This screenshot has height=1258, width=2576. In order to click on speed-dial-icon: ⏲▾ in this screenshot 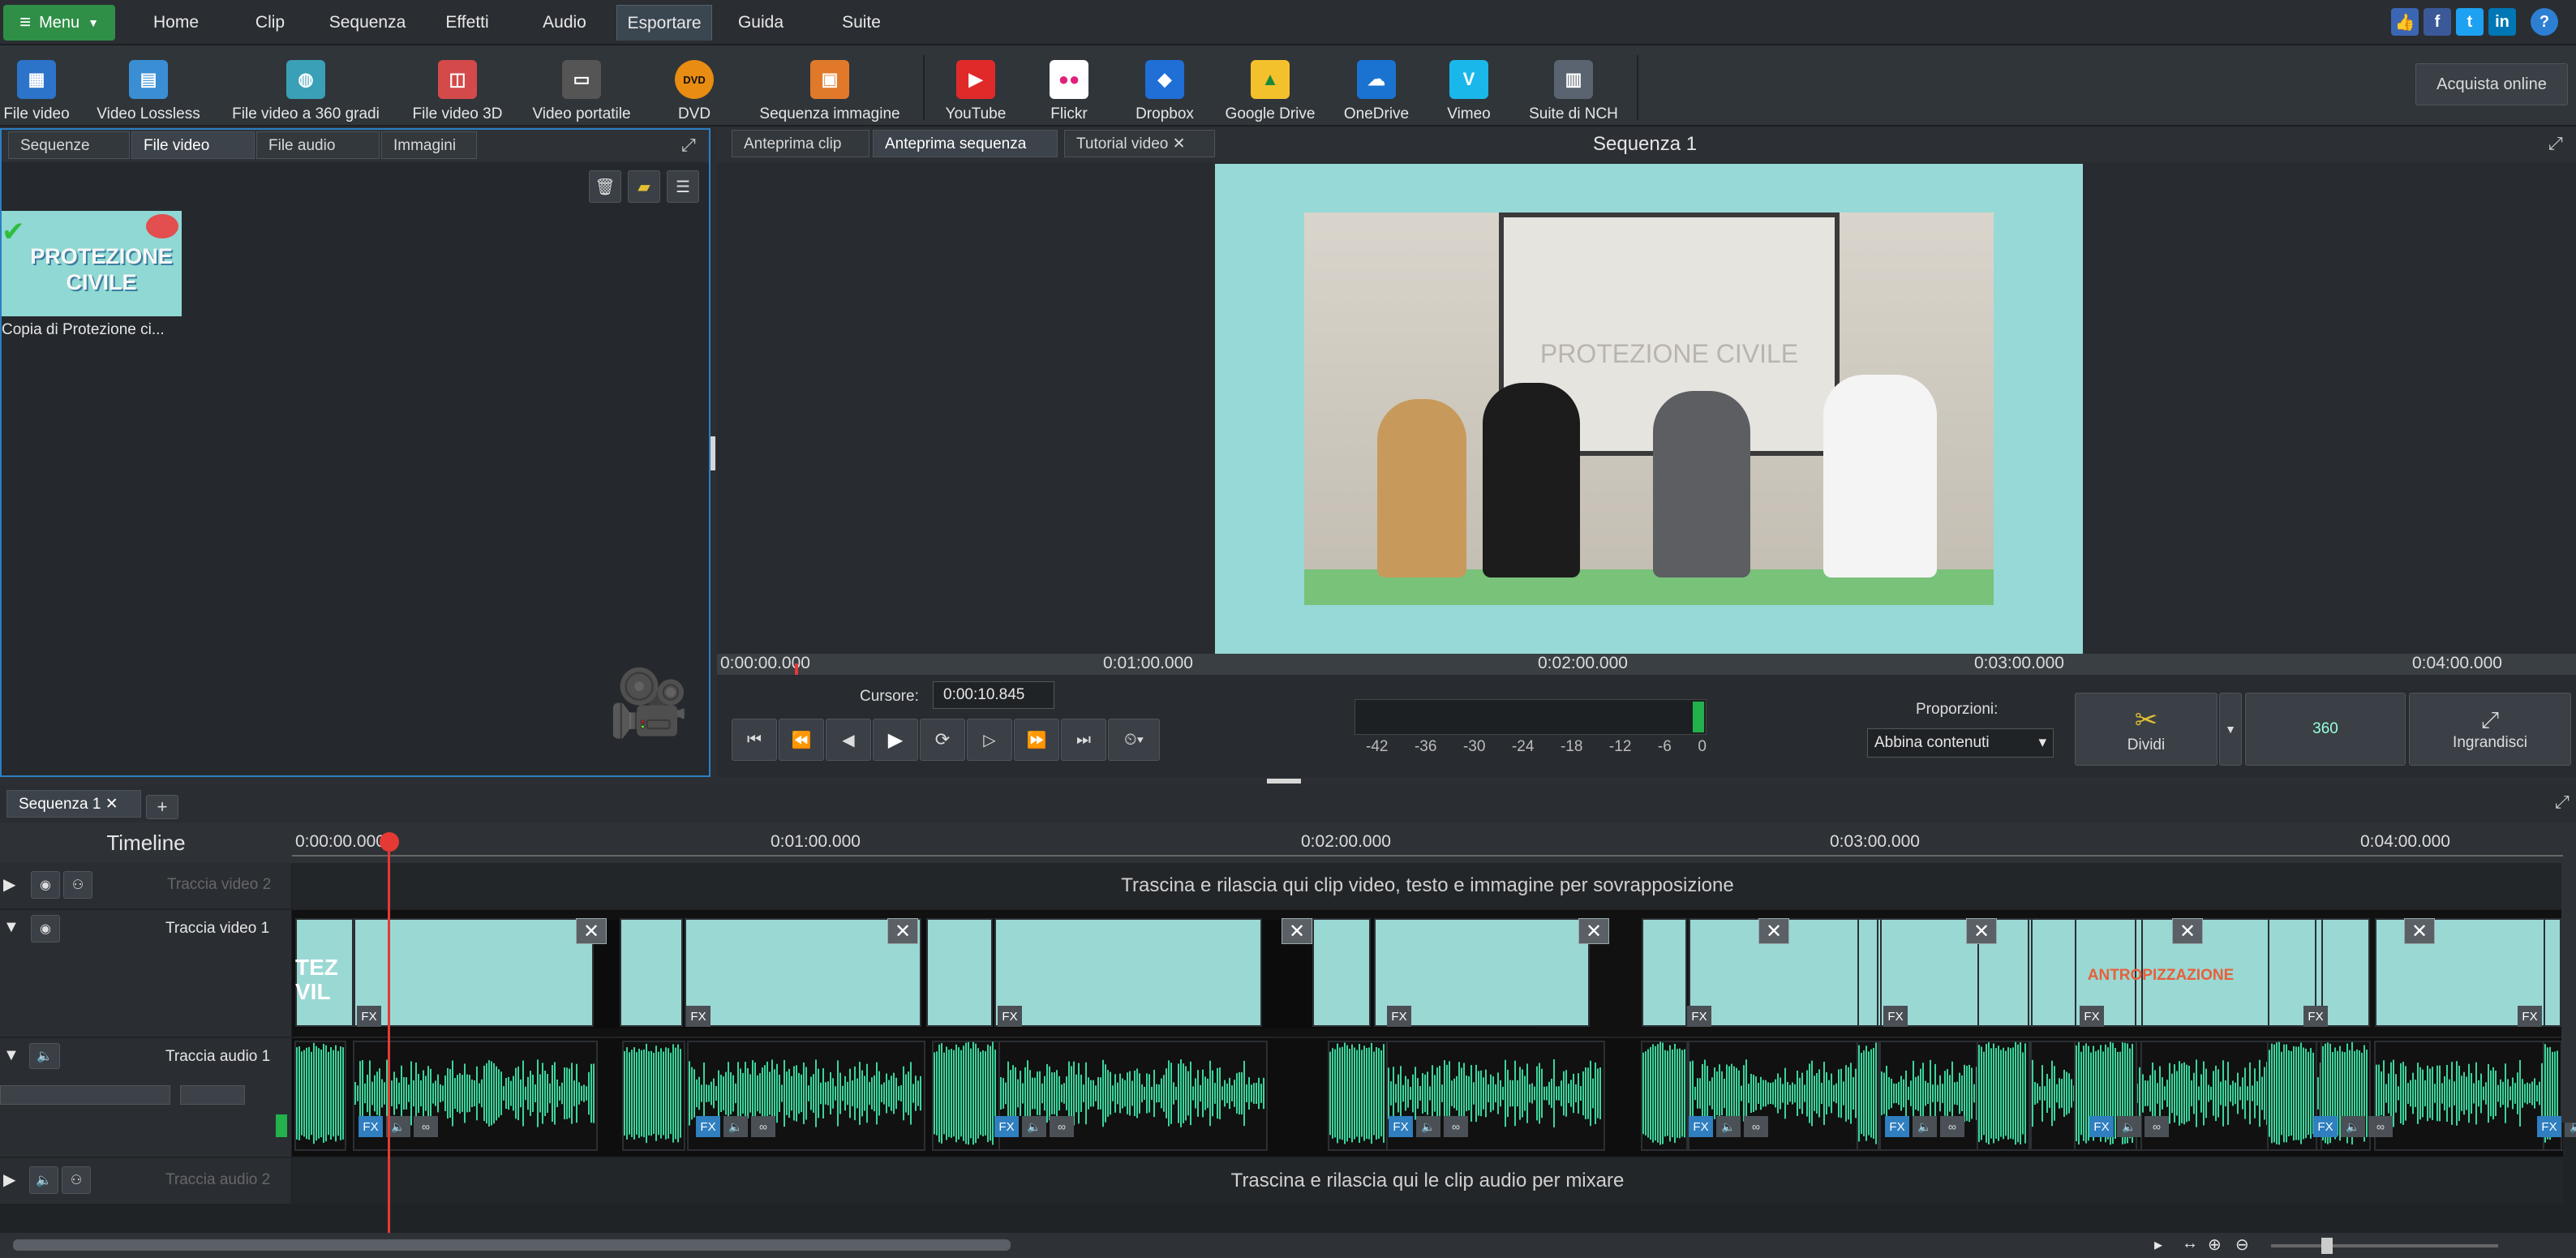, I will do `click(1134, 740)`.